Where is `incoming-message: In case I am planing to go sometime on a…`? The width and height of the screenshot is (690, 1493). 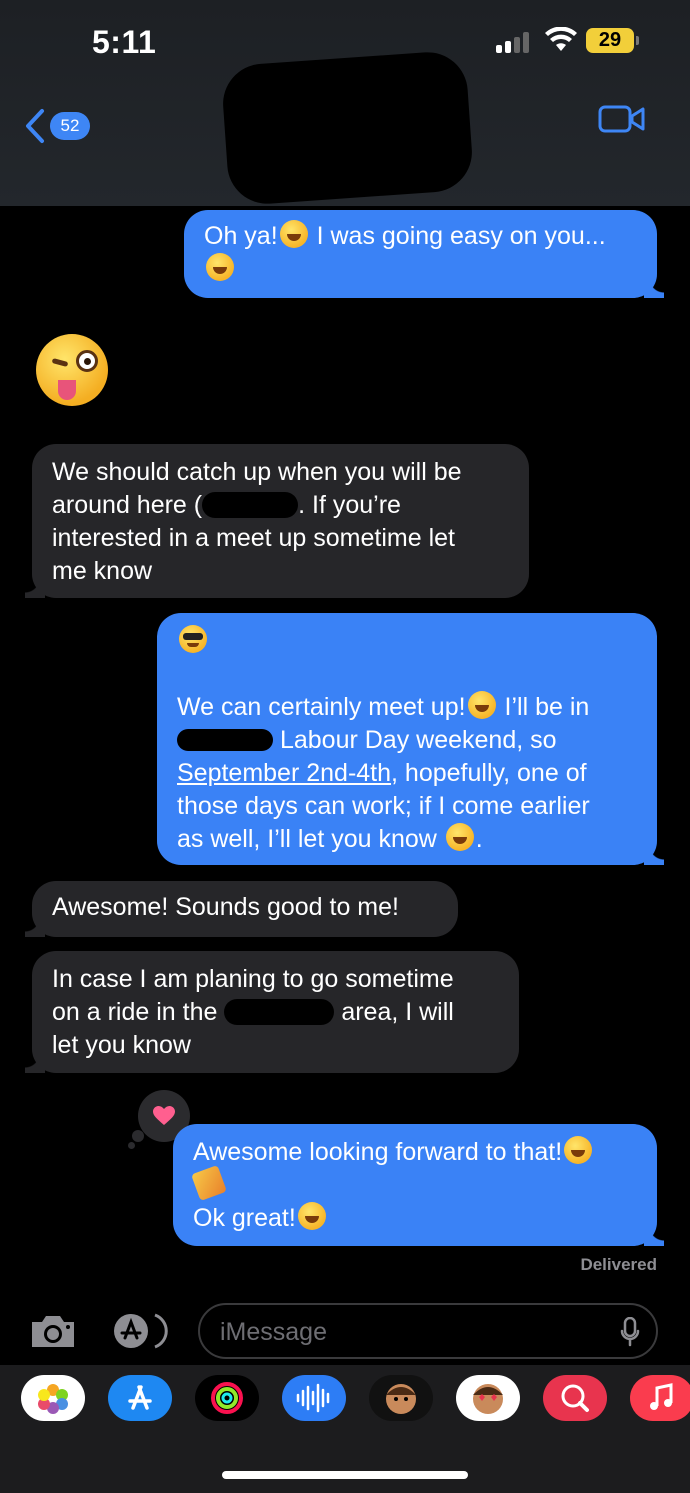 incoming-message: In case I am planing to go sometime on a… is located at coordinates (272, 1012).